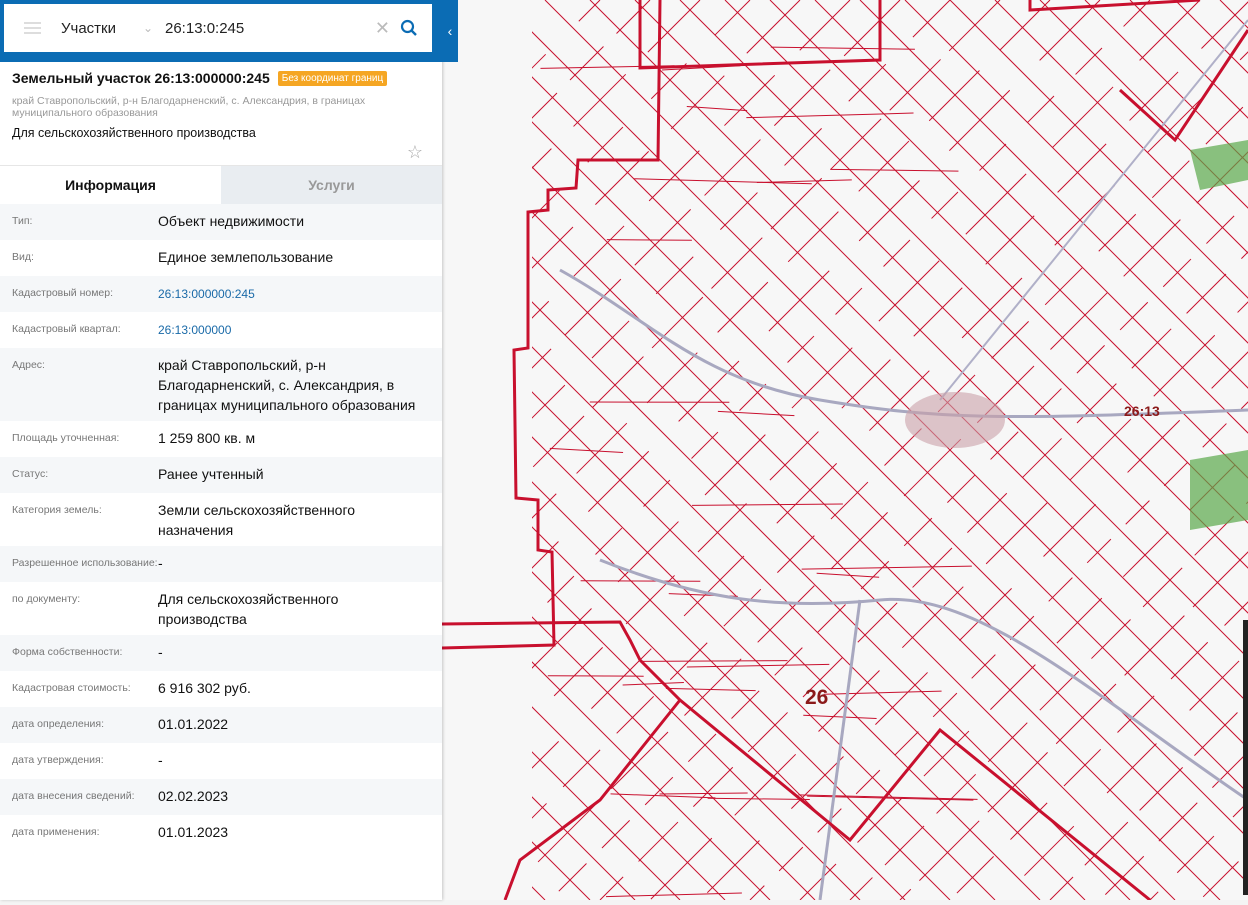 This screenshot has width=1248, height=905. I want to click on settlement, so click(955, 420).